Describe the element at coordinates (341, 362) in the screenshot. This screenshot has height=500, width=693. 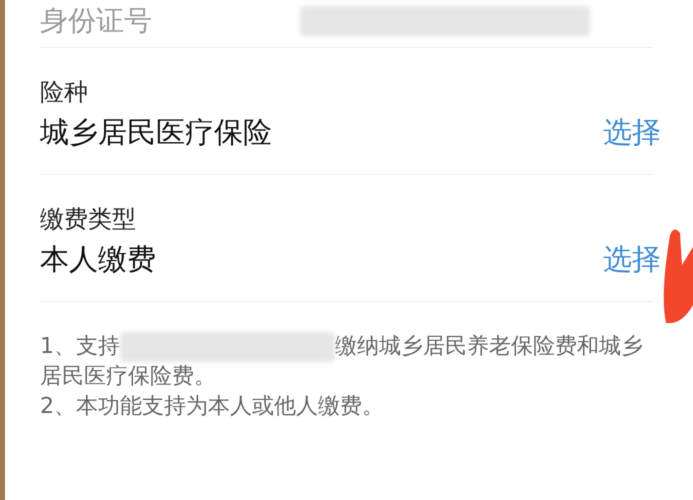
I see `note-text: 1、支持 缴纳城乡居民养老保险费和城乡居民医疗保险费。` at that location.